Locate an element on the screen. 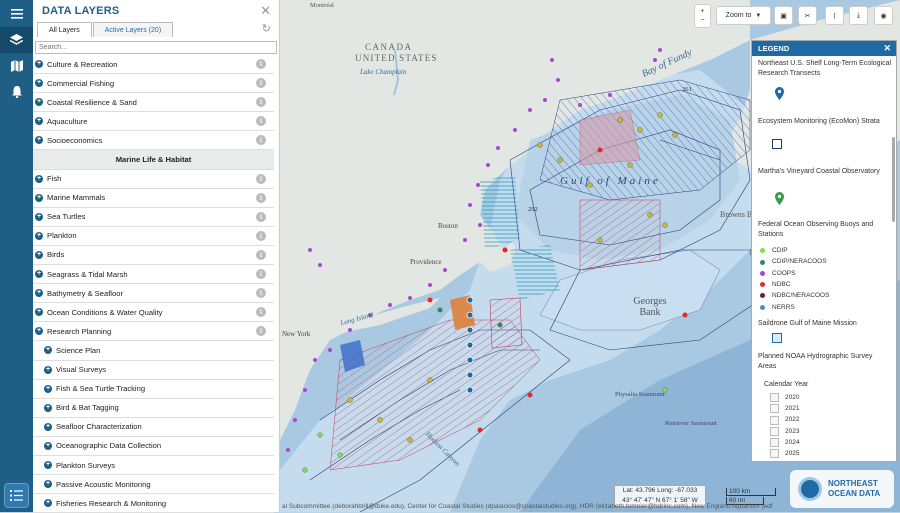 The width and height of the screenshot is (900, 513). year-label: 2024 is located at coordinates (792, 442).